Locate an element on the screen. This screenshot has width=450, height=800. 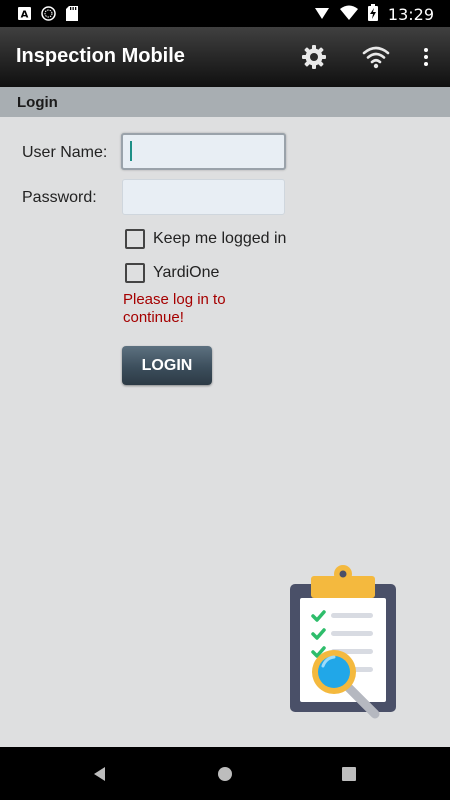
app-title: Inspection Mobile is located at coordinates (100, 56).